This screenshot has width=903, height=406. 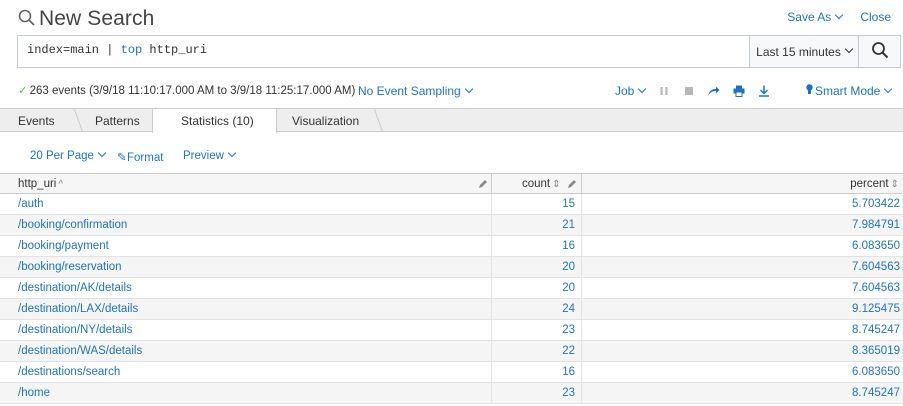 I want to click on cell-count: 21, so click(x=568, y=225).